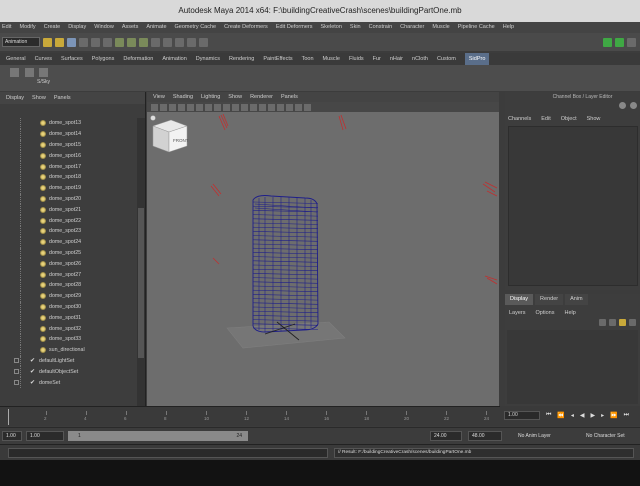 The height and width of the screenshot is (486, 640). I want to click on menu-create-deformers: Create Deformers, so click(246, 27).